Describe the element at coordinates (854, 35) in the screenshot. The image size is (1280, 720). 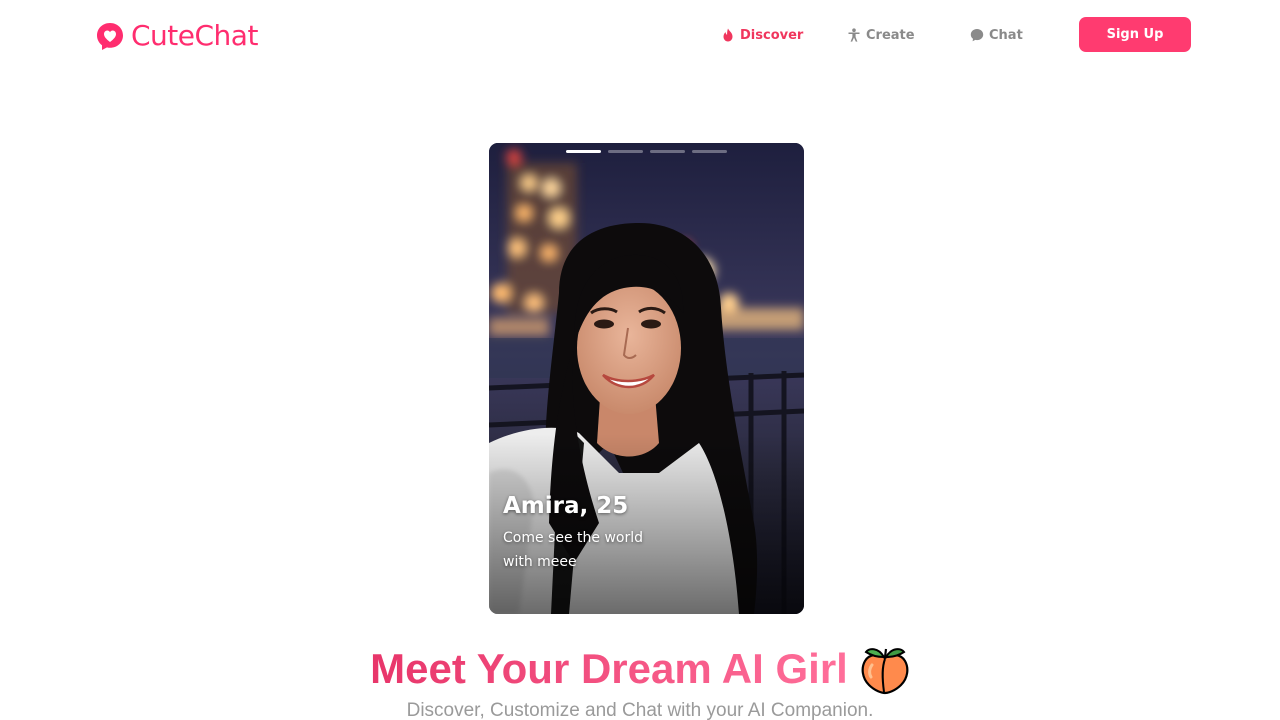
I see `person-icon` at that location.